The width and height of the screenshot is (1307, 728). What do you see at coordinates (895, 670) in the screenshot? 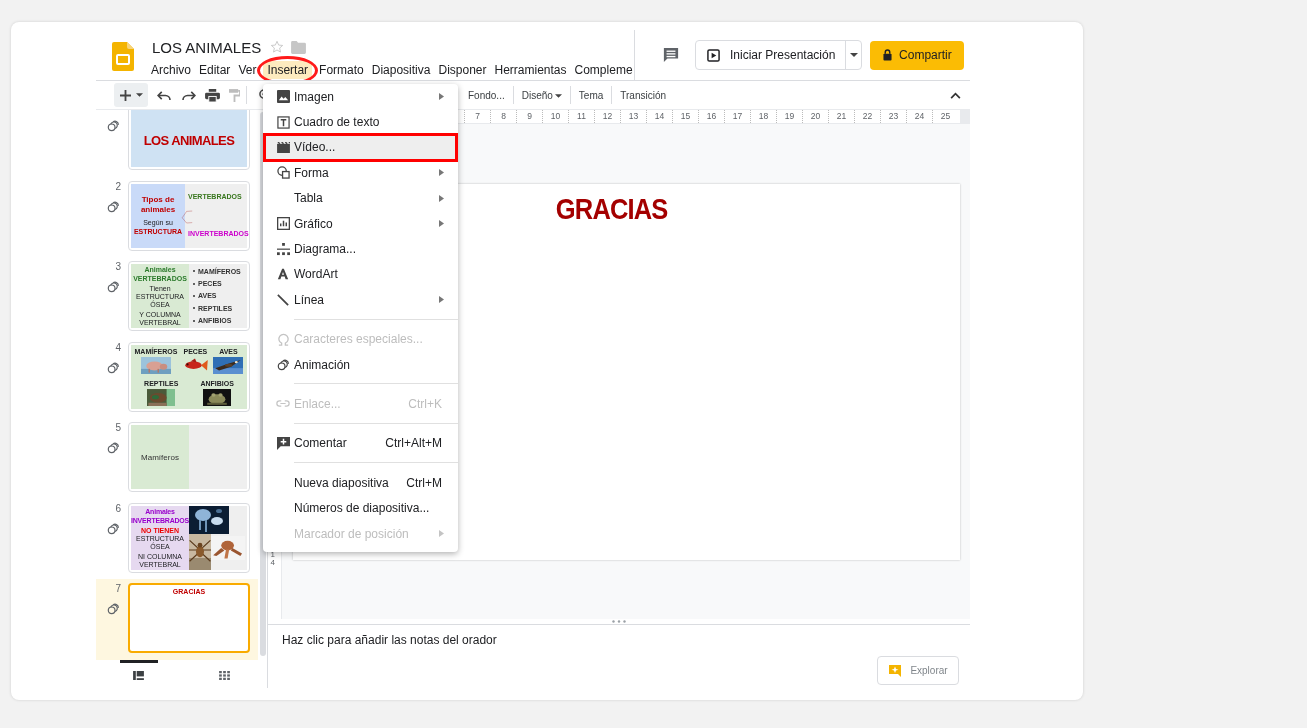
I see `explore-icon` at bounding box center [895, 670].